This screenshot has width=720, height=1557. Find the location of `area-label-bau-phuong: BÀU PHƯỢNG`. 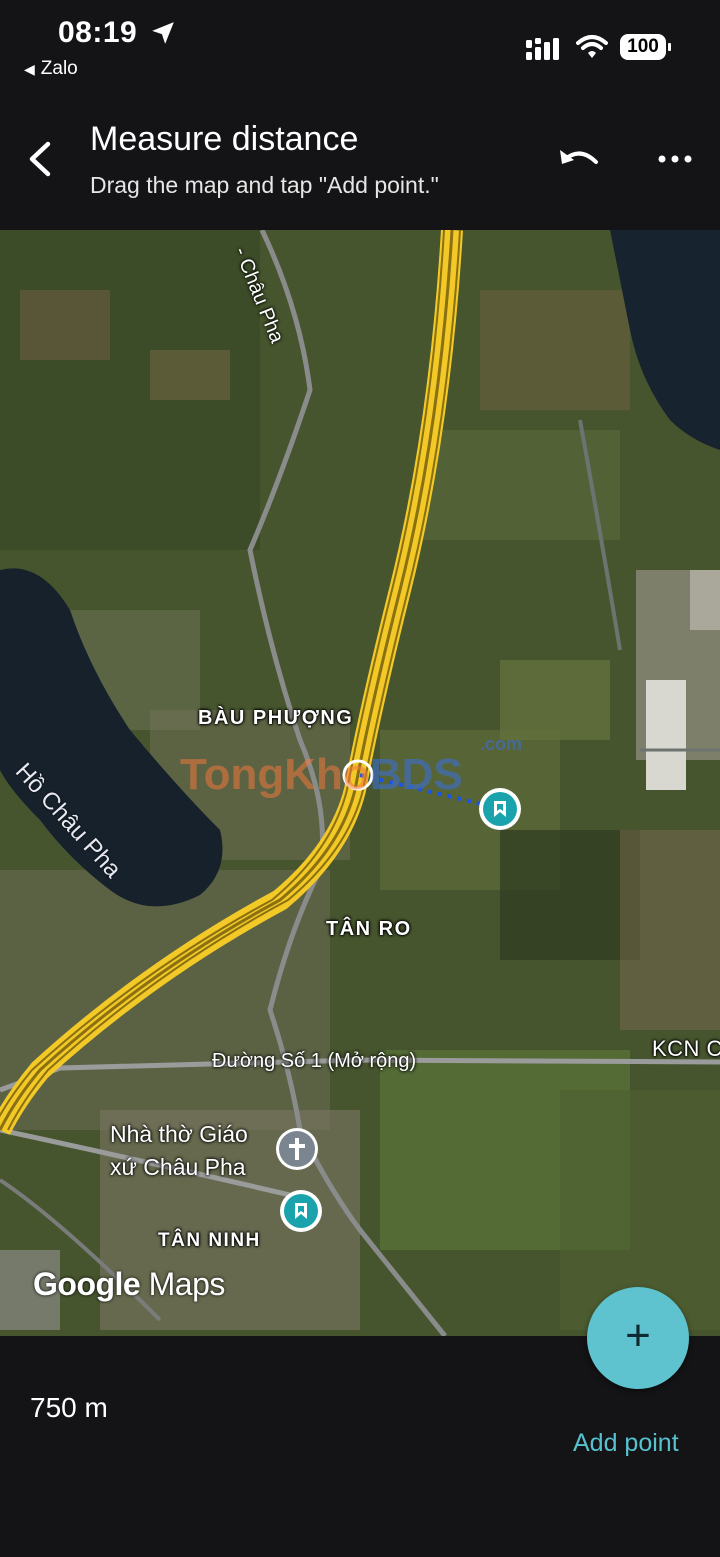

area-label-bau-phuong: BÀU PHƯỢNG is located at coordinates (276, 718).